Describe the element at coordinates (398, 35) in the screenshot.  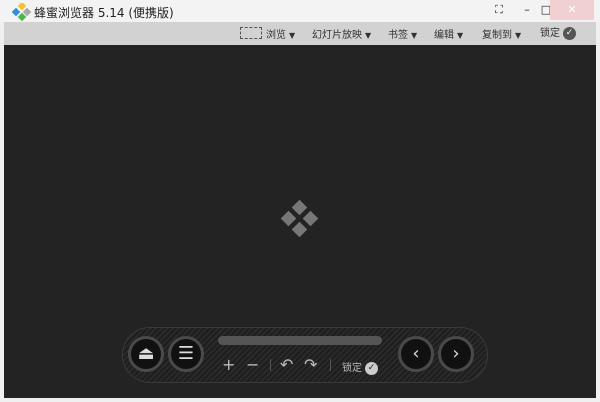
I see `bookmarks-label: 书签` at that location.